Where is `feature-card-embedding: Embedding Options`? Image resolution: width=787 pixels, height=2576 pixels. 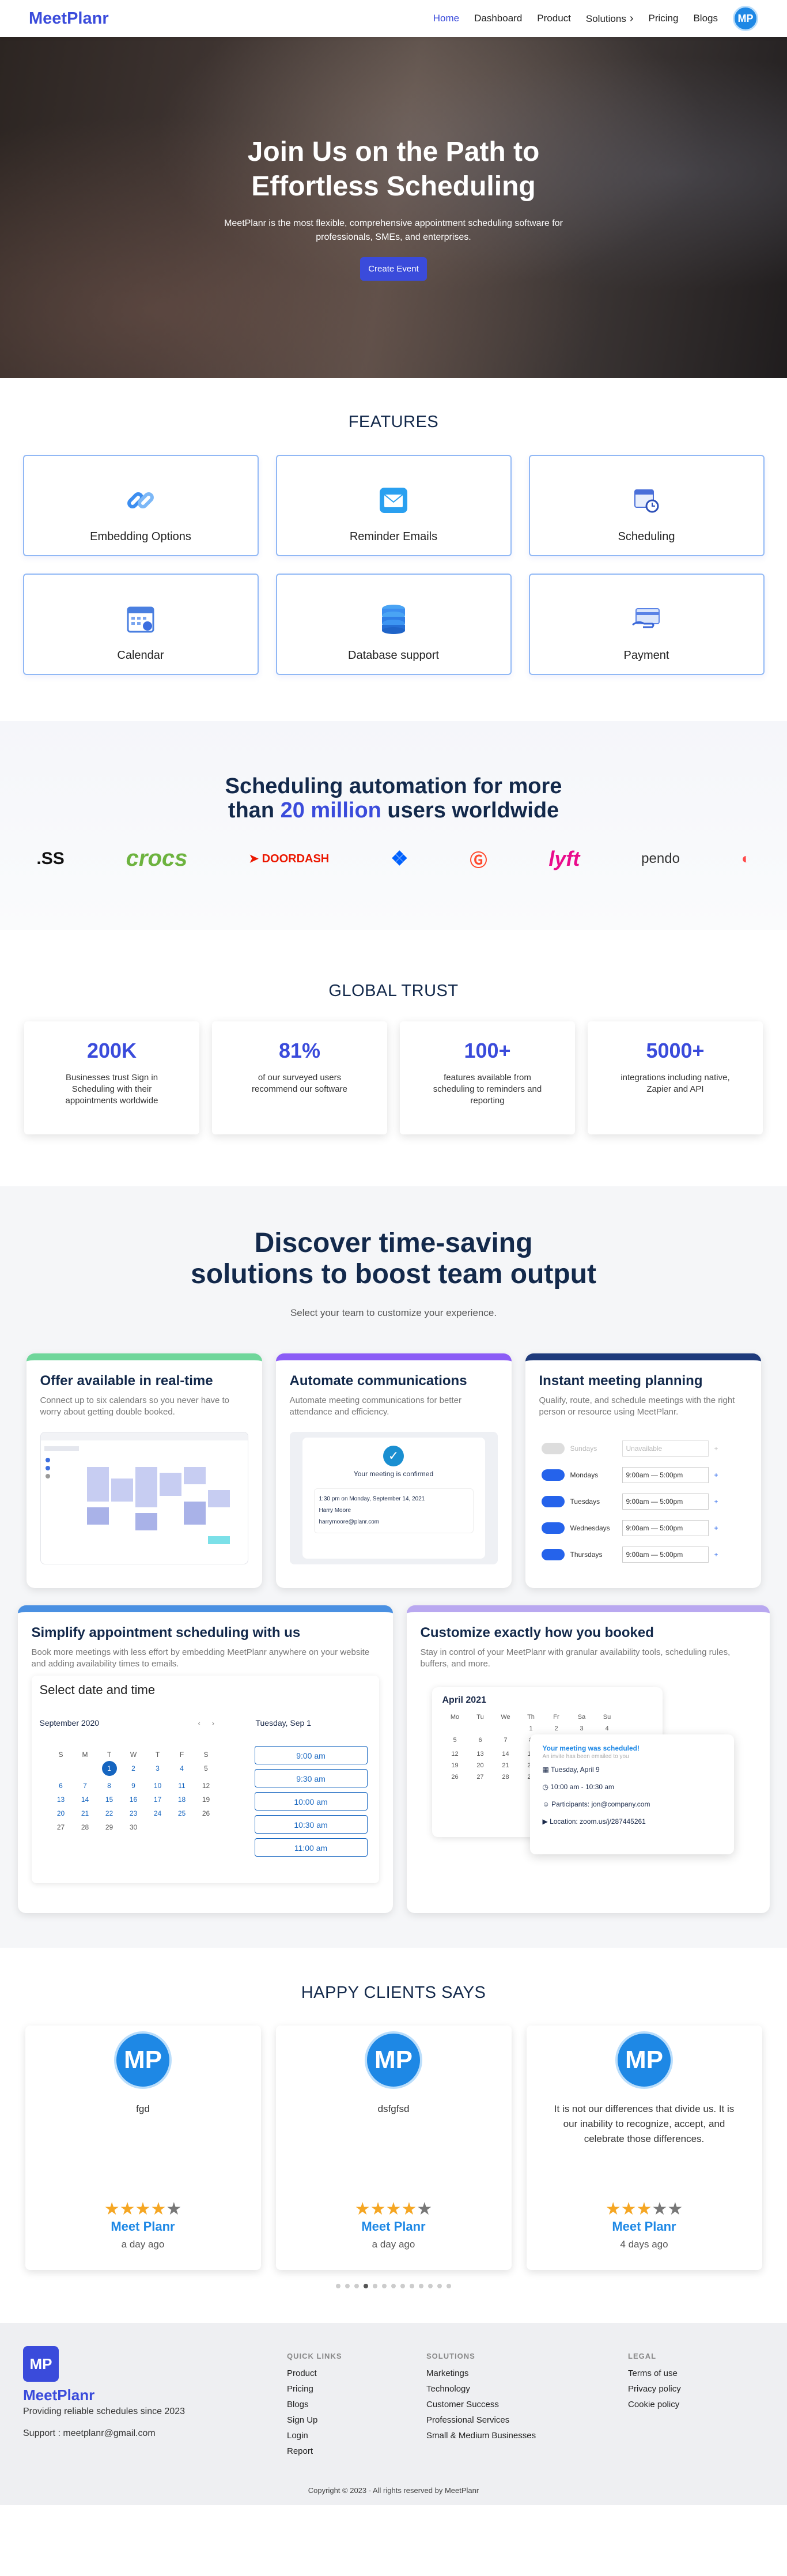 feature-card-embedding: Embedding Options is located at coordinates (140, 505).